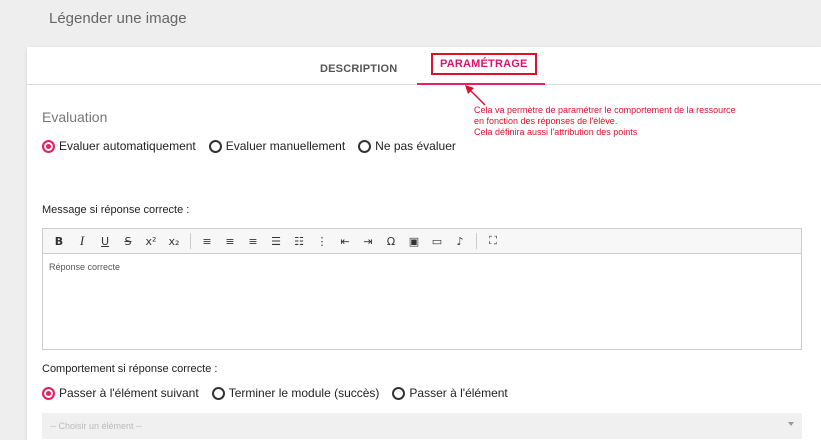 This screenshot has width=821, height=440. I want to click on radio-passer-element-suivant: Passer à l'élément suivant, so click(120, 393).